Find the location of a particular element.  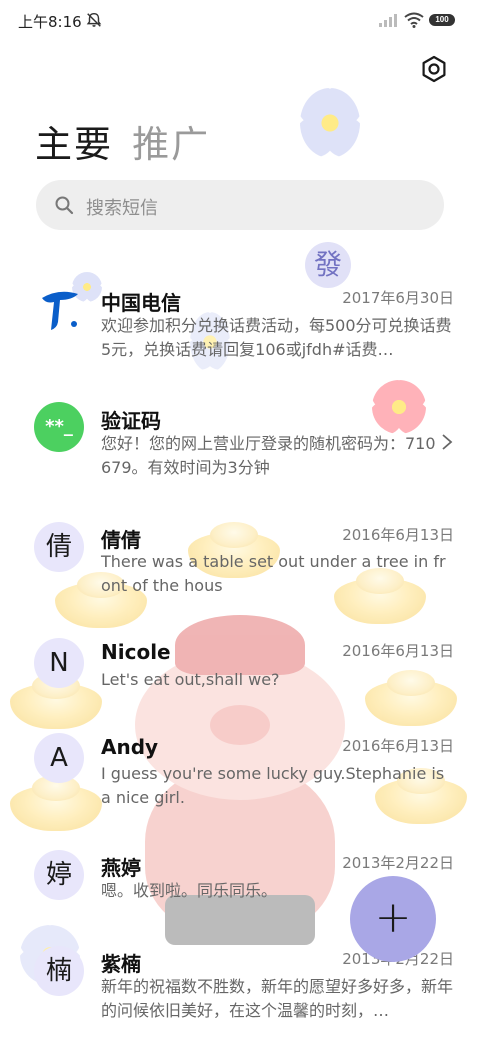

contact-name: 燕婷 is located at coordinates (121, 868).